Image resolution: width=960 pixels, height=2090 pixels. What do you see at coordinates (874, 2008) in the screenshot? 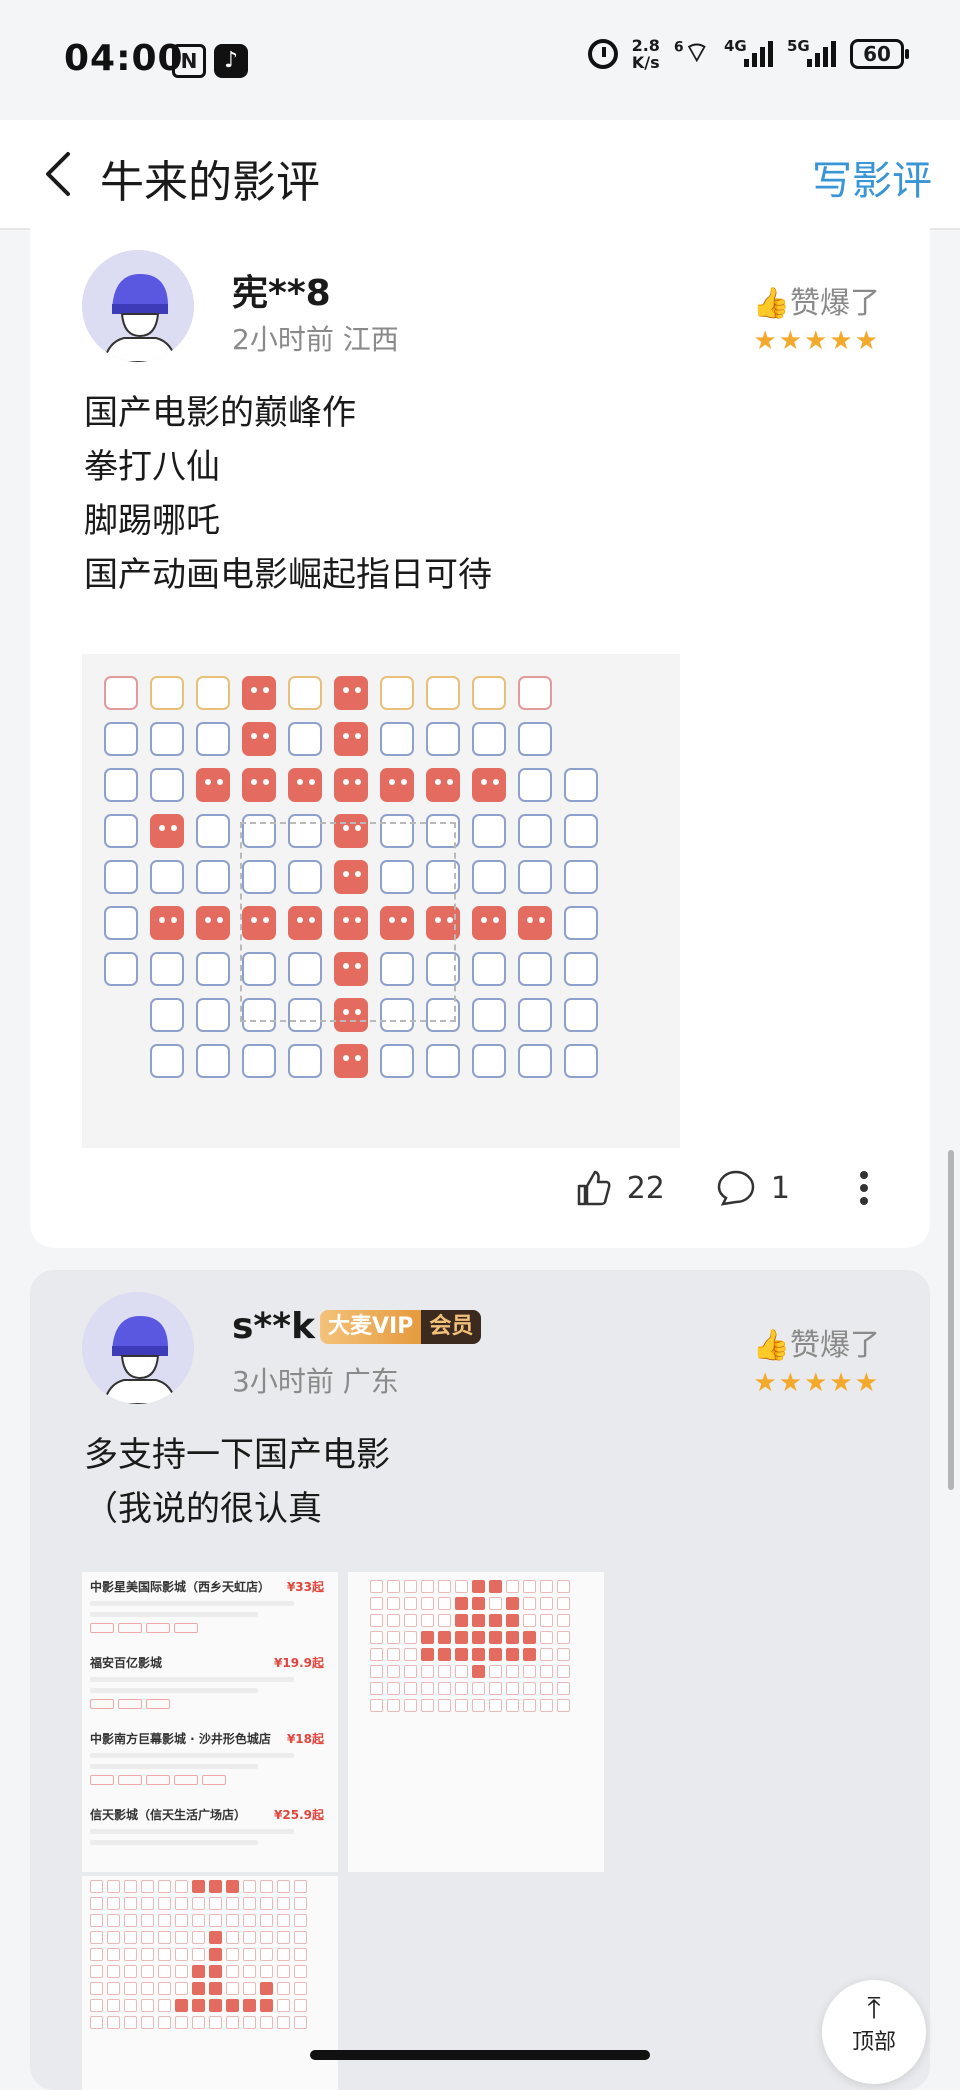
I see `arrow-up-icon: ⤒` at bounding box center [874, 2008].